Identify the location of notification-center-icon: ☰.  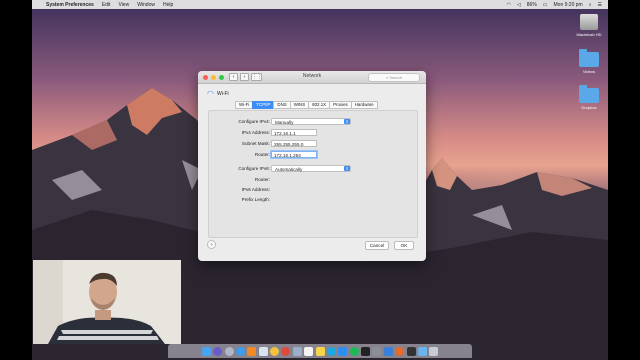
(600, 5).